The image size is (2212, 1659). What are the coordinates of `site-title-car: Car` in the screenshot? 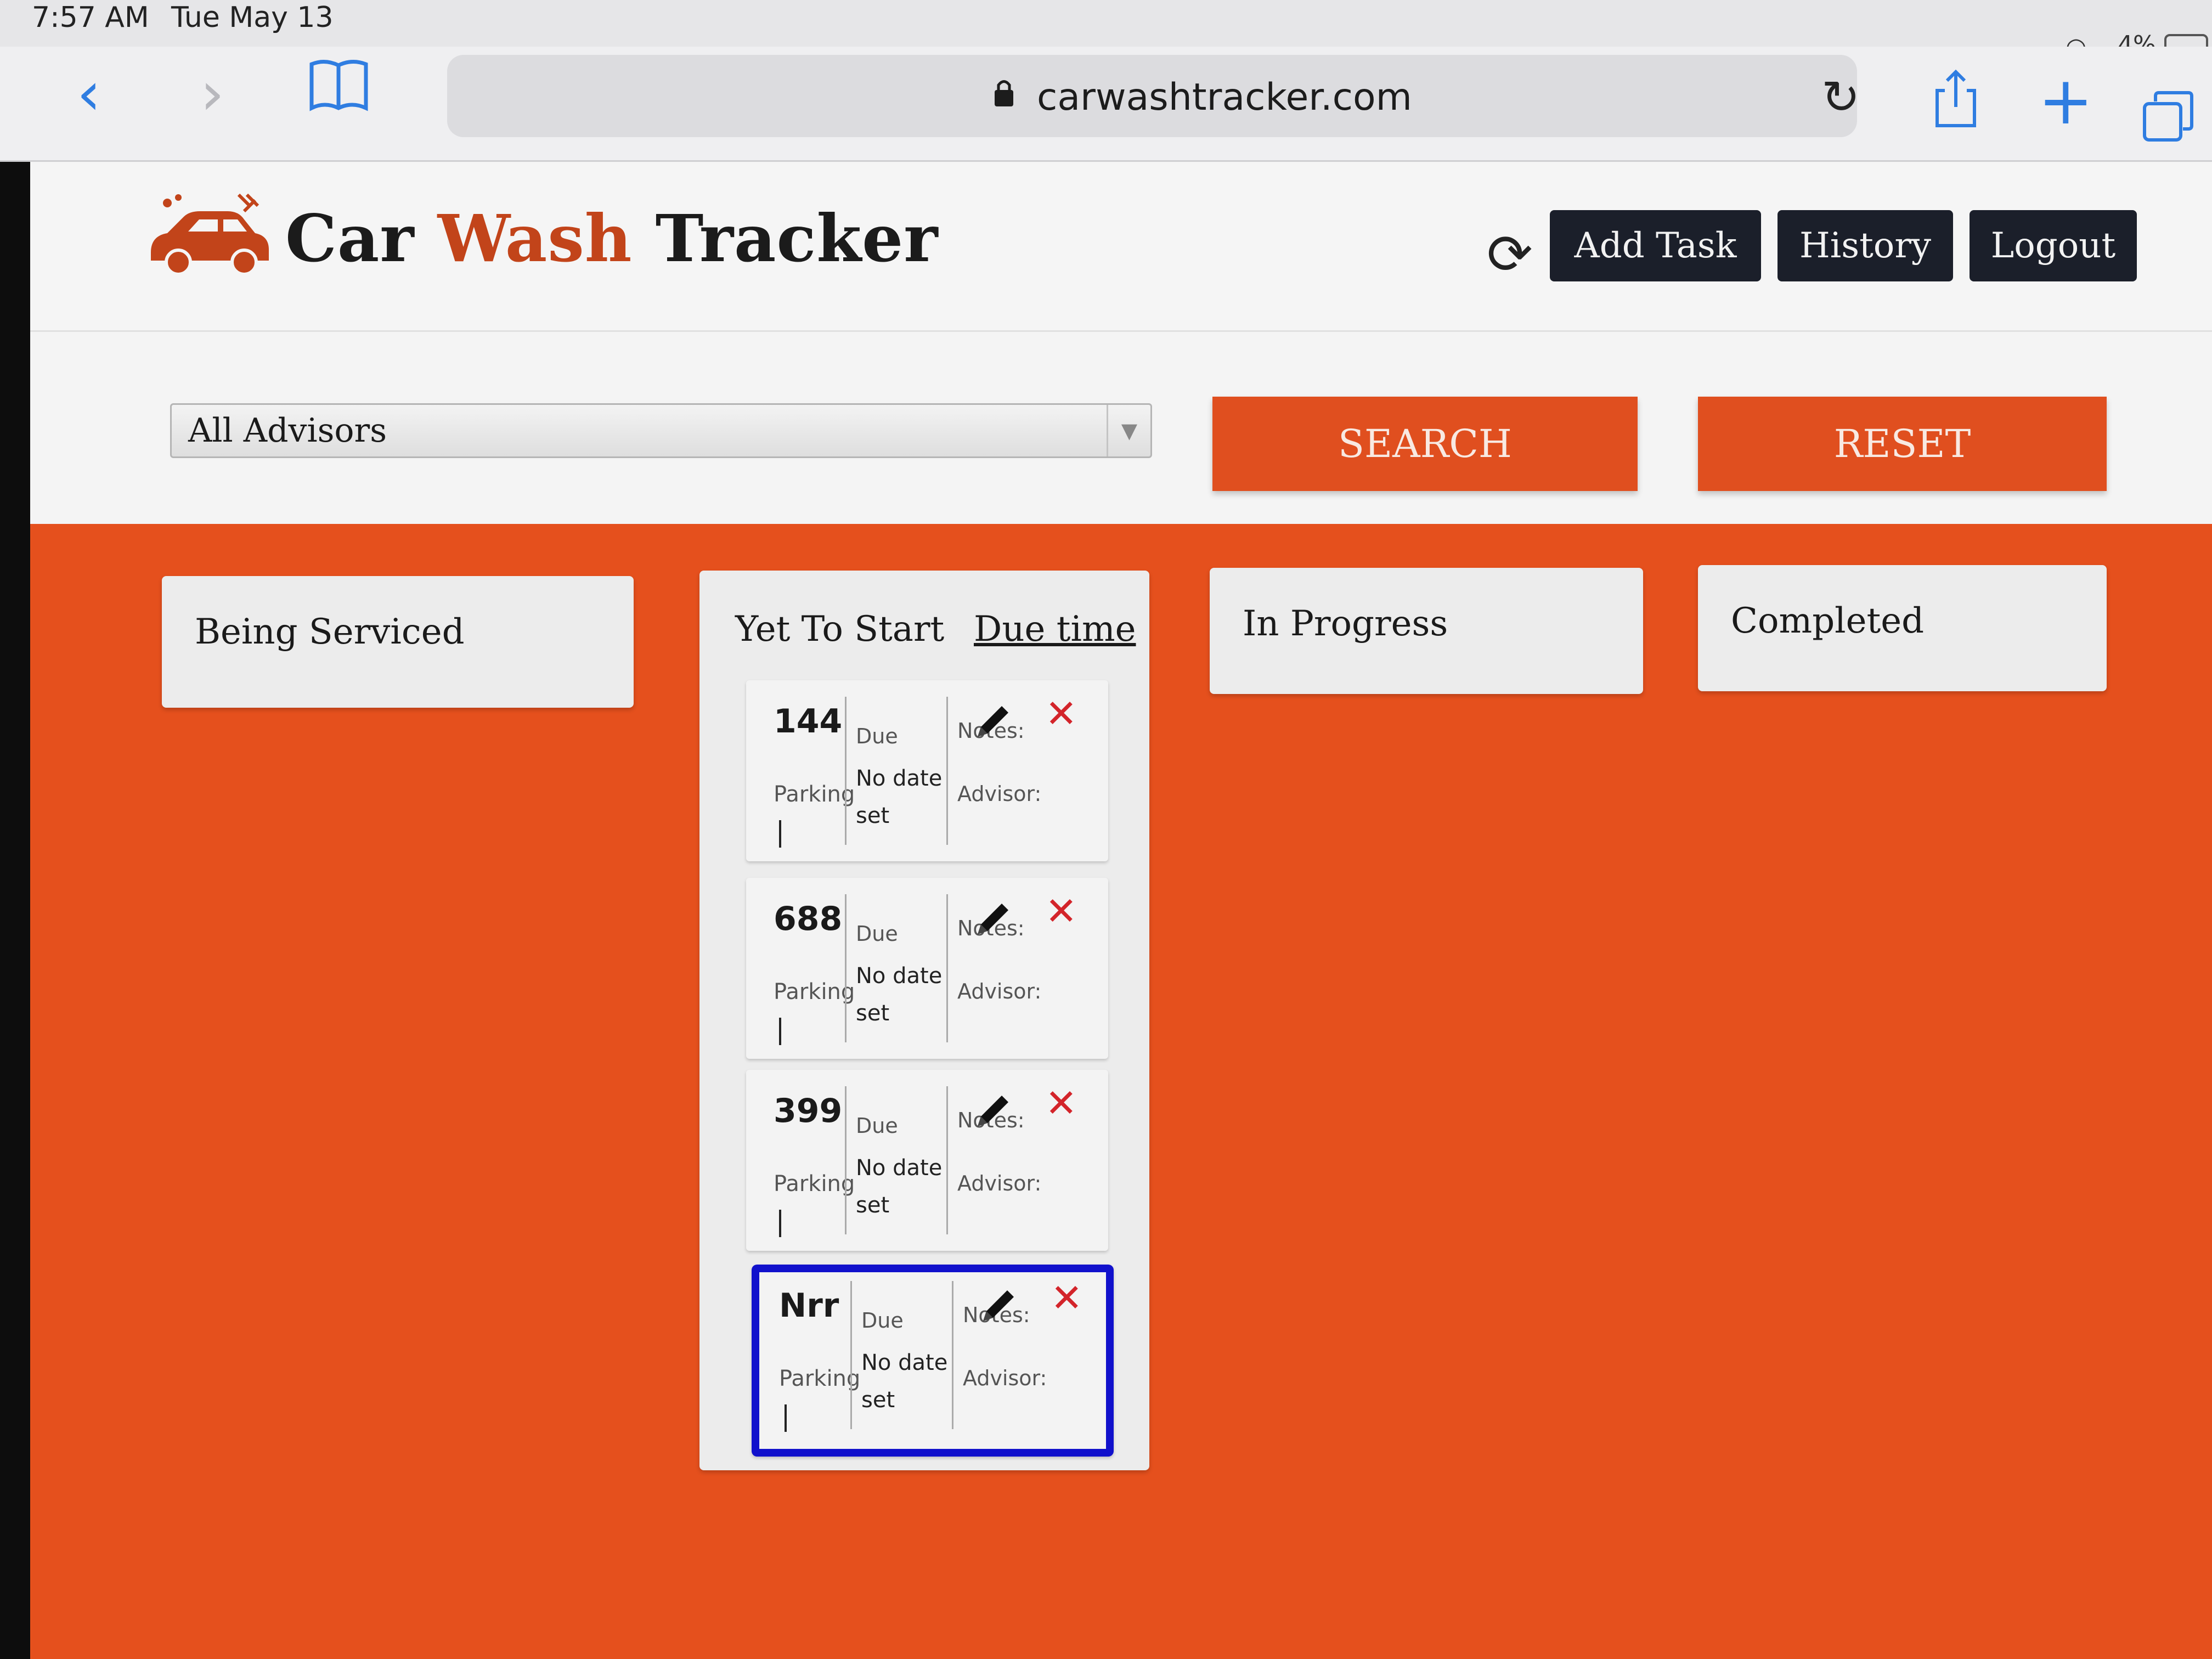 It's located at (362, 238).